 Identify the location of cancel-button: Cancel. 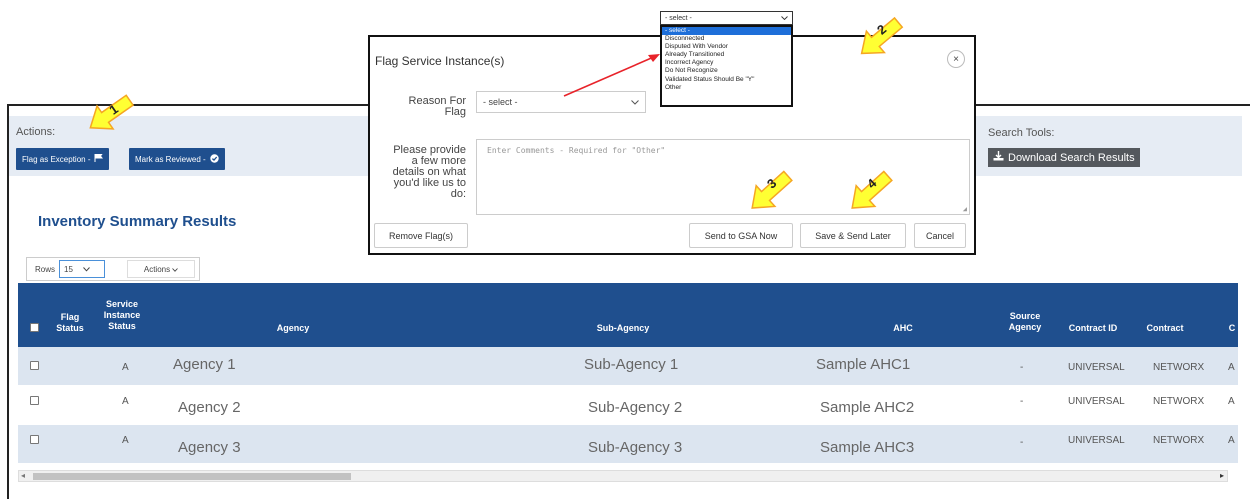
(940, 235).